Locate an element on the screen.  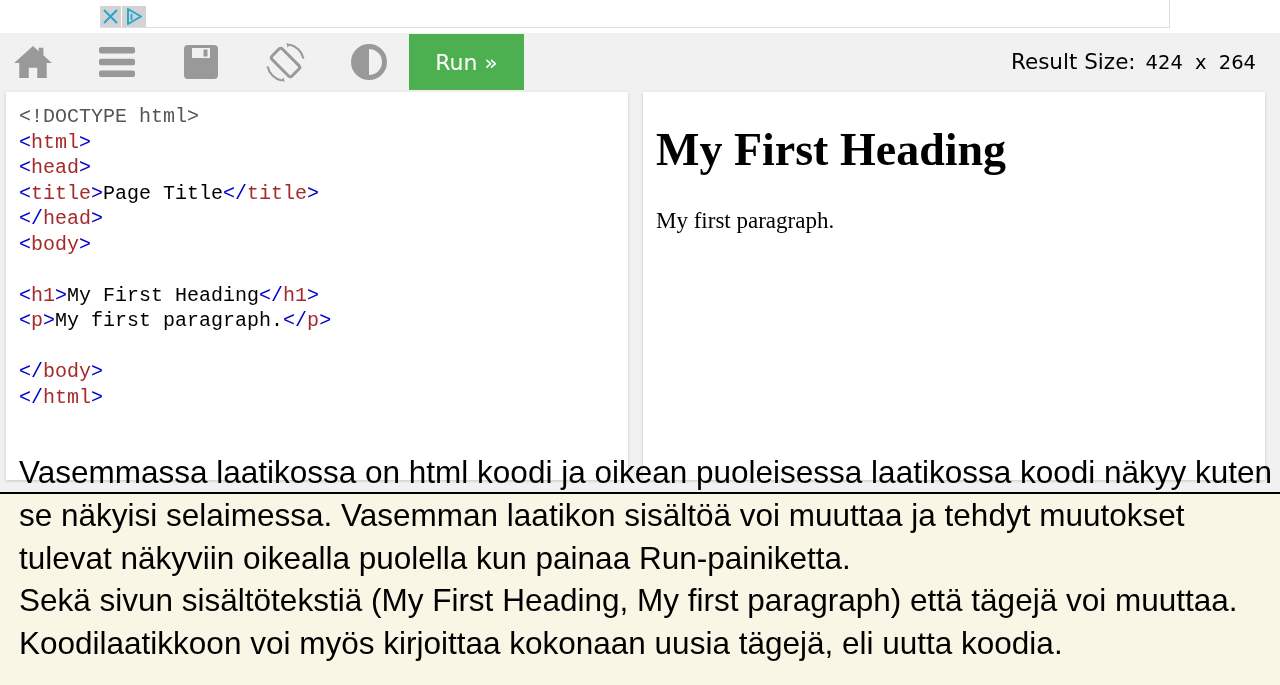
code-line: <h1>My First Heading</h1> is located at coordinates (170, 295).